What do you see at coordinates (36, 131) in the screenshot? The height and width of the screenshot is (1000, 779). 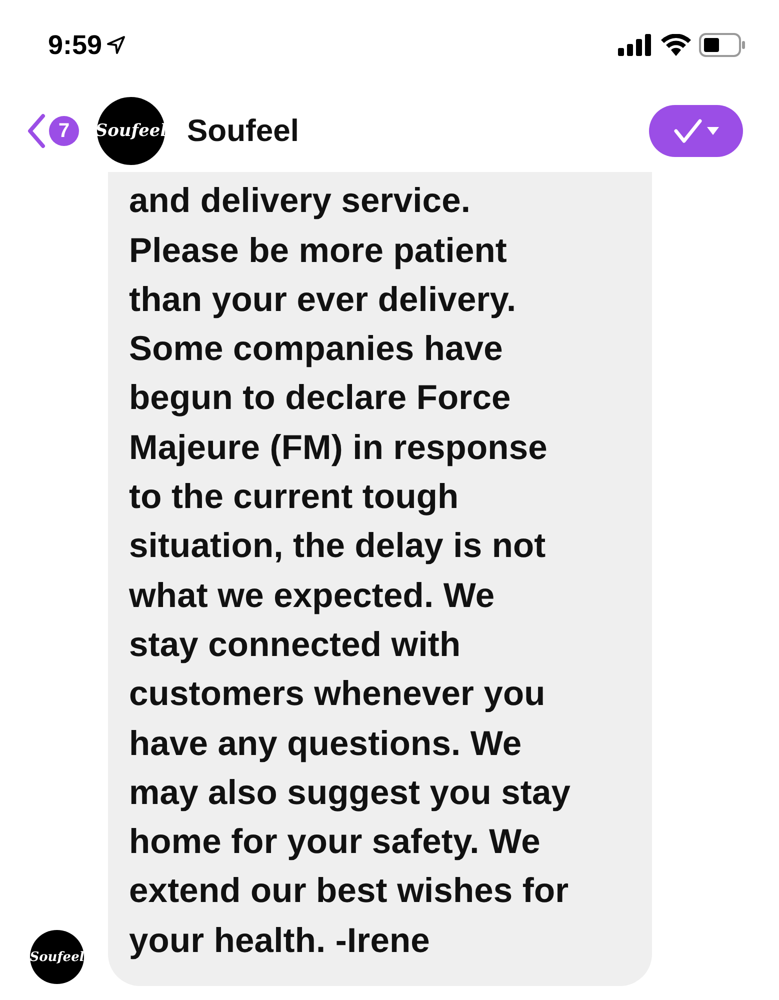 I see `back-chevron-icon` at bounding box center [36, 131].